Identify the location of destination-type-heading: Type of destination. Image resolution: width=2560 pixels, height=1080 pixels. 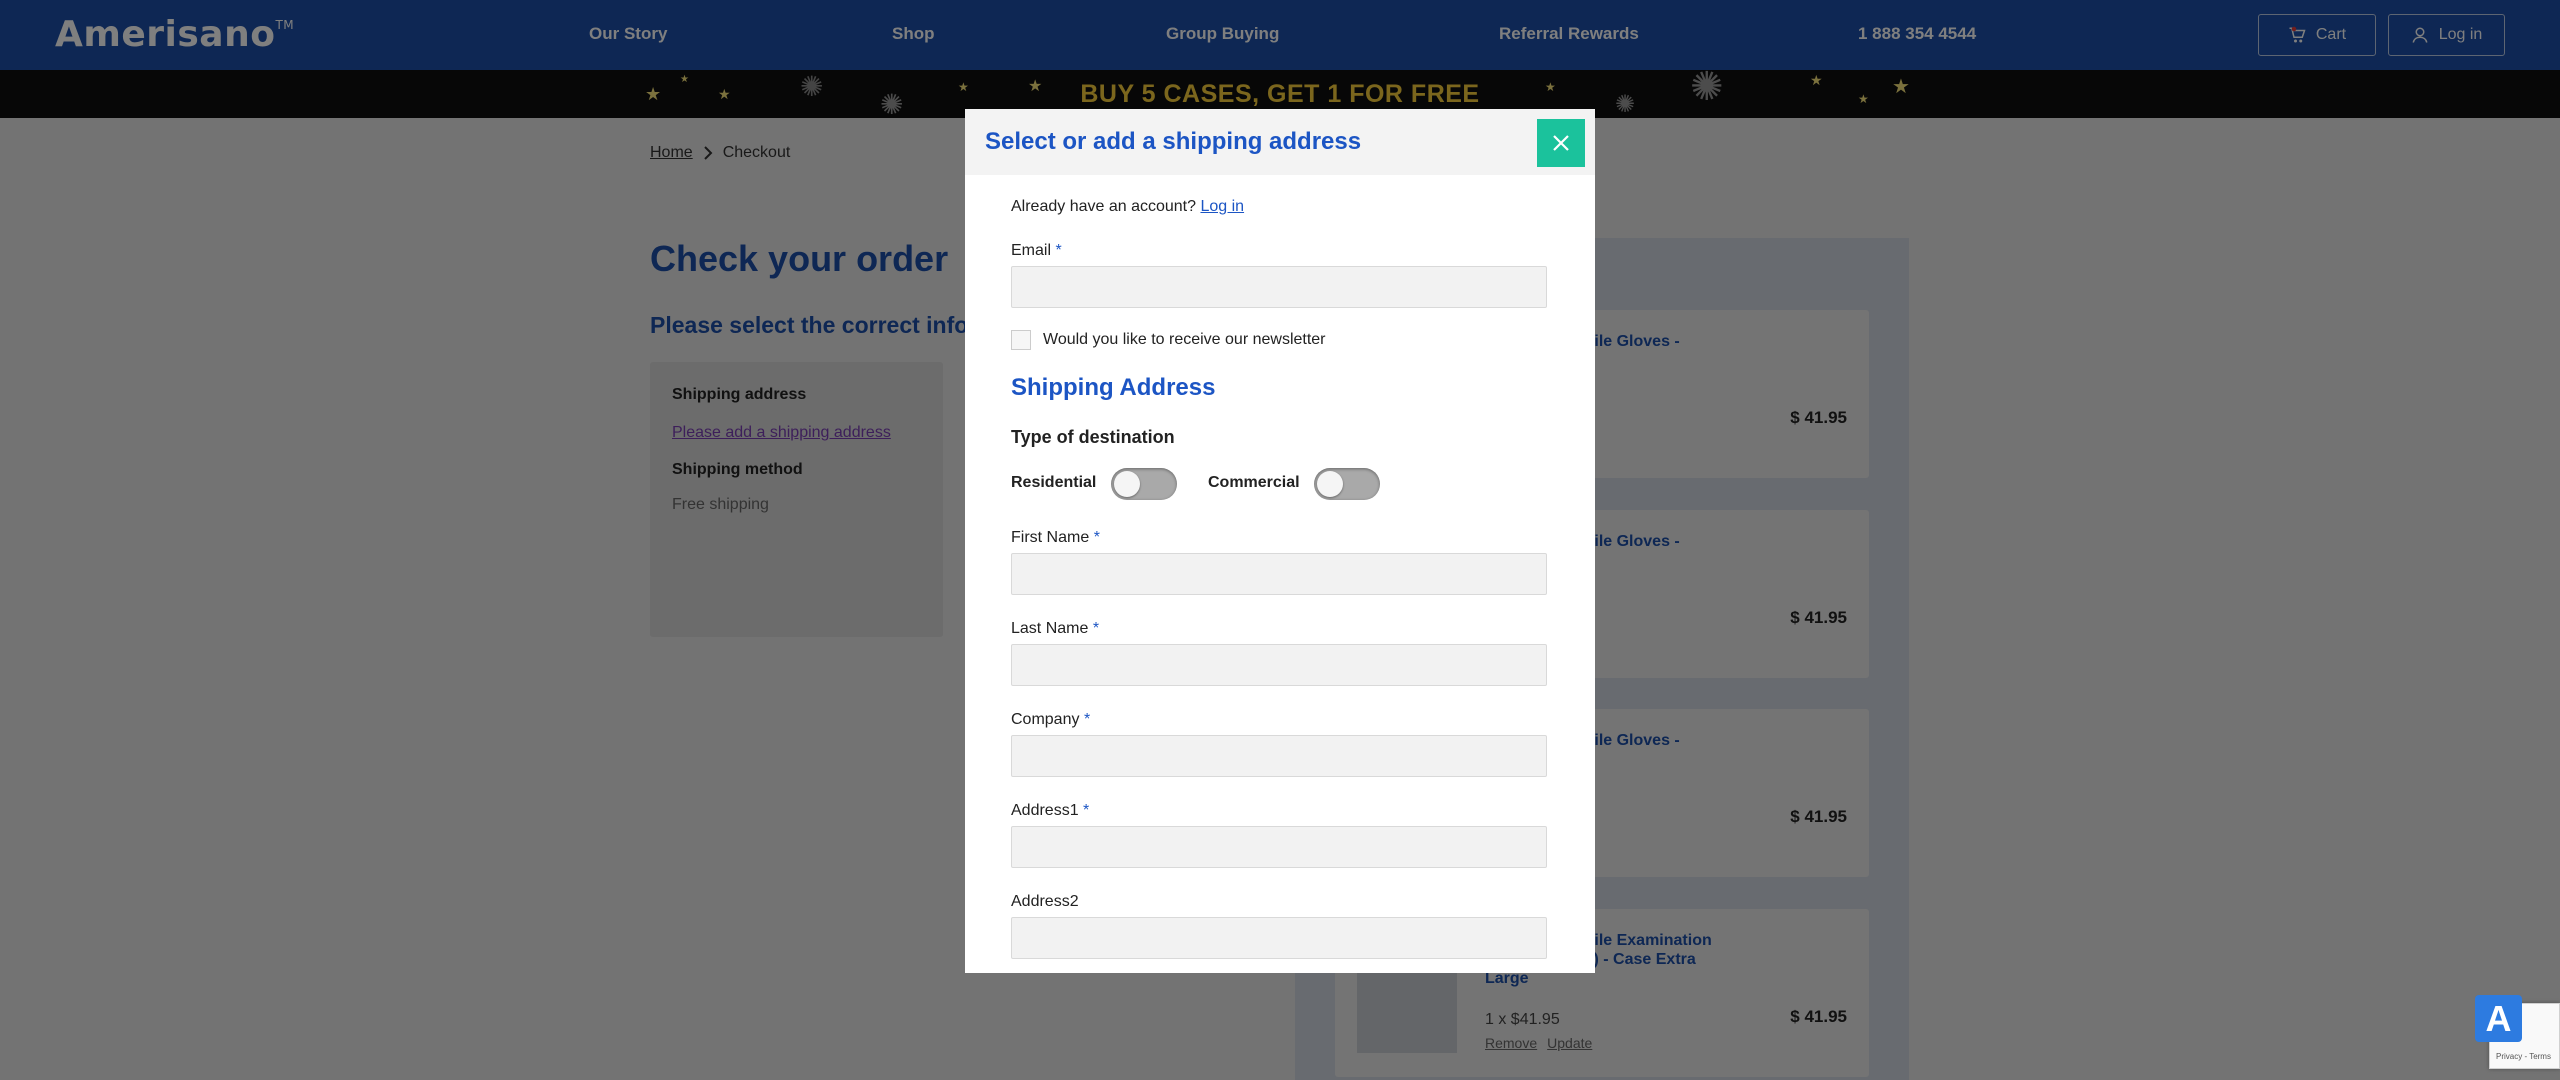
(1093, 437).